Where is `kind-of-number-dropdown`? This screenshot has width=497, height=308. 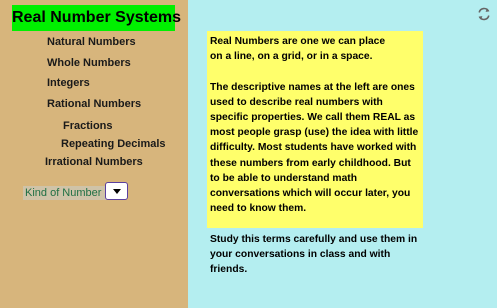 kind-of-number-dropdown is located at coordinates (116, 191).